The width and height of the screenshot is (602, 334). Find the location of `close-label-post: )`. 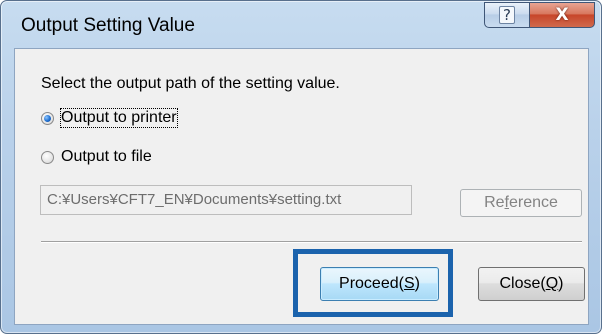

close-label-post: ) is located at coordinates (561, 283).